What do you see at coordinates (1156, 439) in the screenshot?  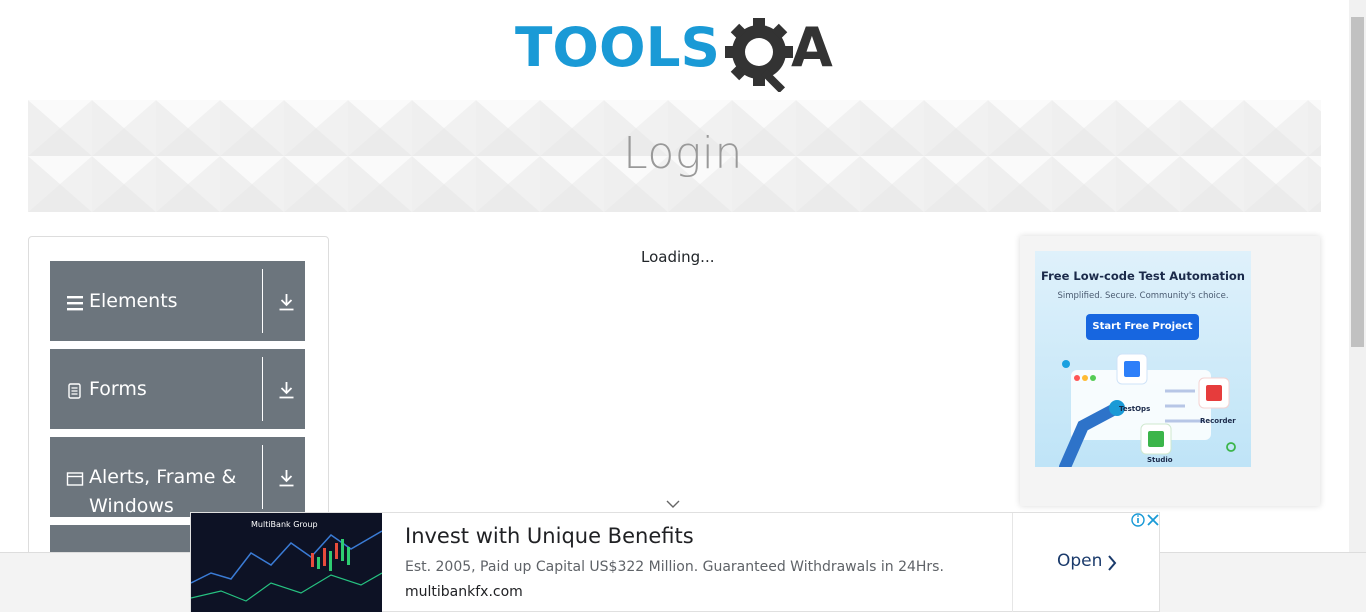 I see `studio-icon` at bounding box center [1156, 439].